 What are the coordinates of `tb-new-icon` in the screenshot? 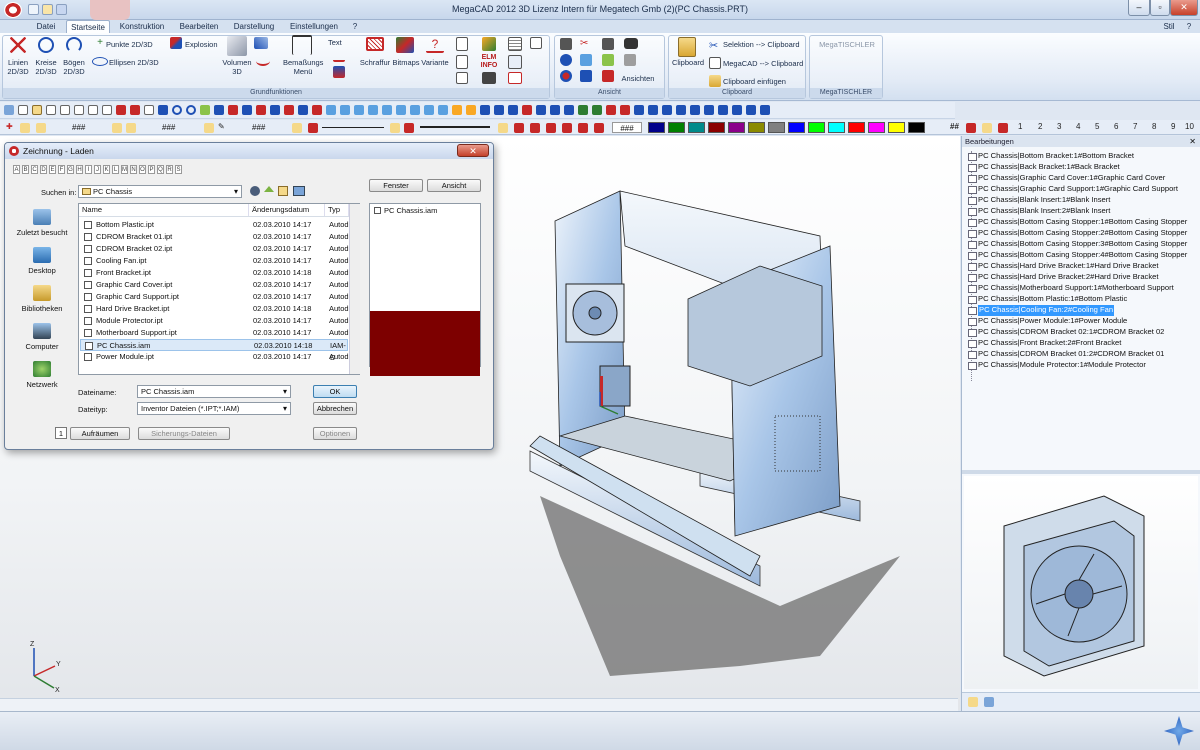 It's located at (9, 110).